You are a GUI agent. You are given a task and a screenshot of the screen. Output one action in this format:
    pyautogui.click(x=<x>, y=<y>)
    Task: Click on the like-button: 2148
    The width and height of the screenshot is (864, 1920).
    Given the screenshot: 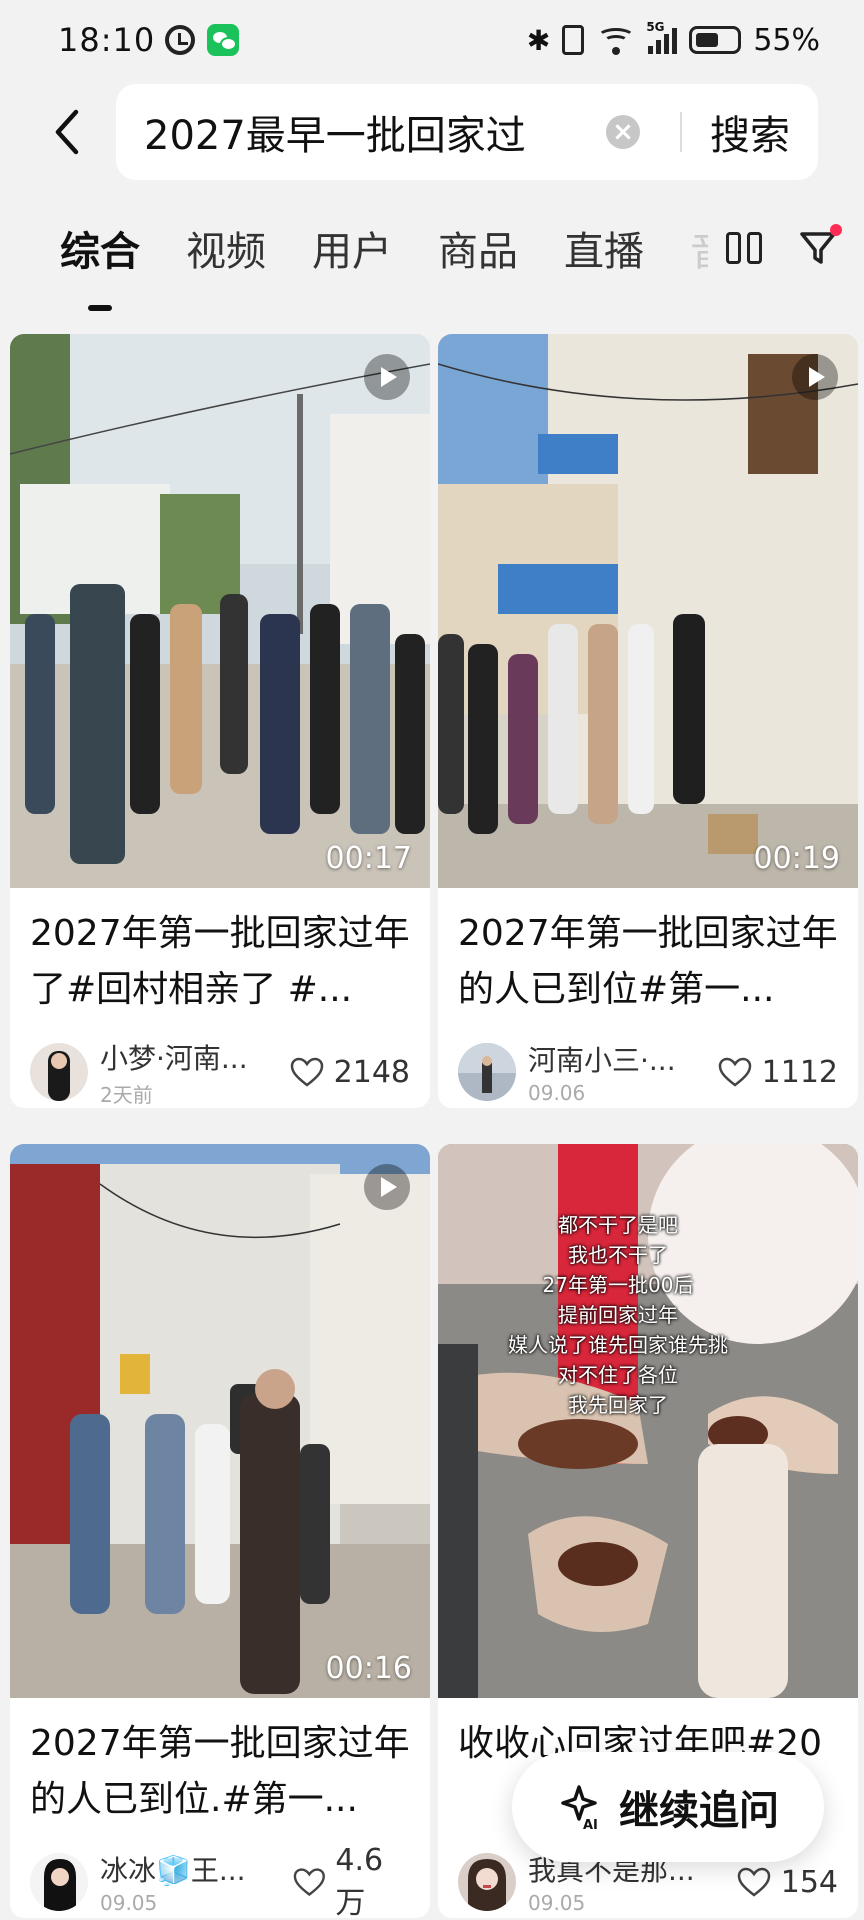 What is the action you would take?
    pyautogui.click(x=350, y=1072)
    